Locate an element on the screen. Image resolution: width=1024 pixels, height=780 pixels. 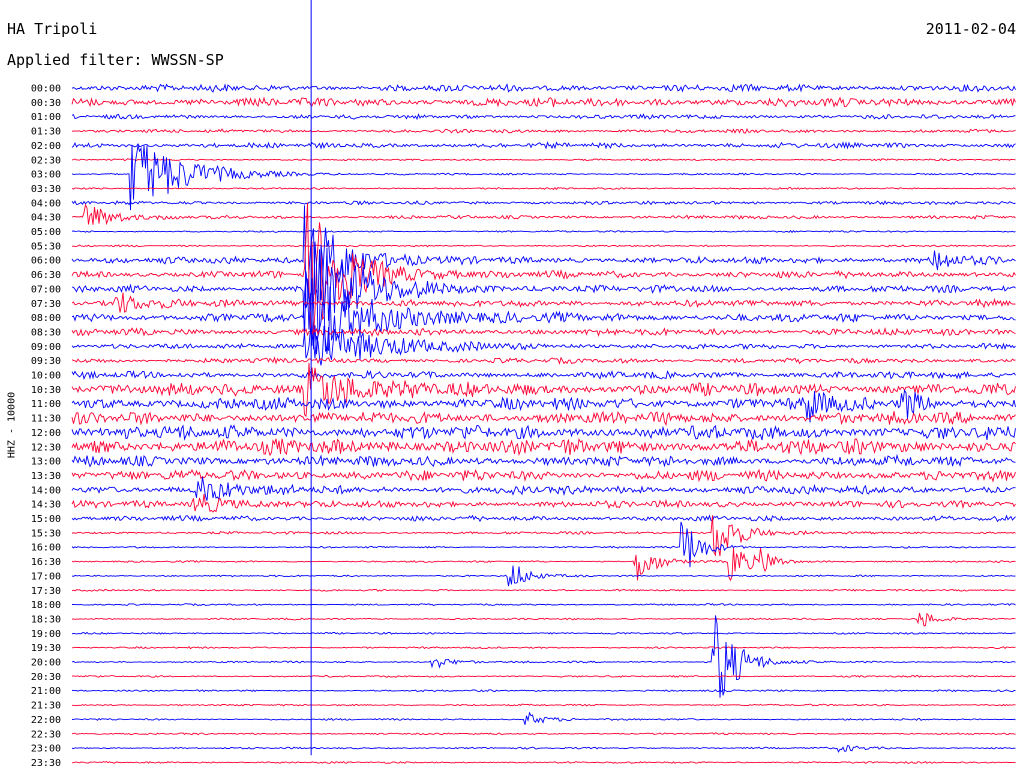
row-time-label: 12:30 is located at coordinates (46, 447).